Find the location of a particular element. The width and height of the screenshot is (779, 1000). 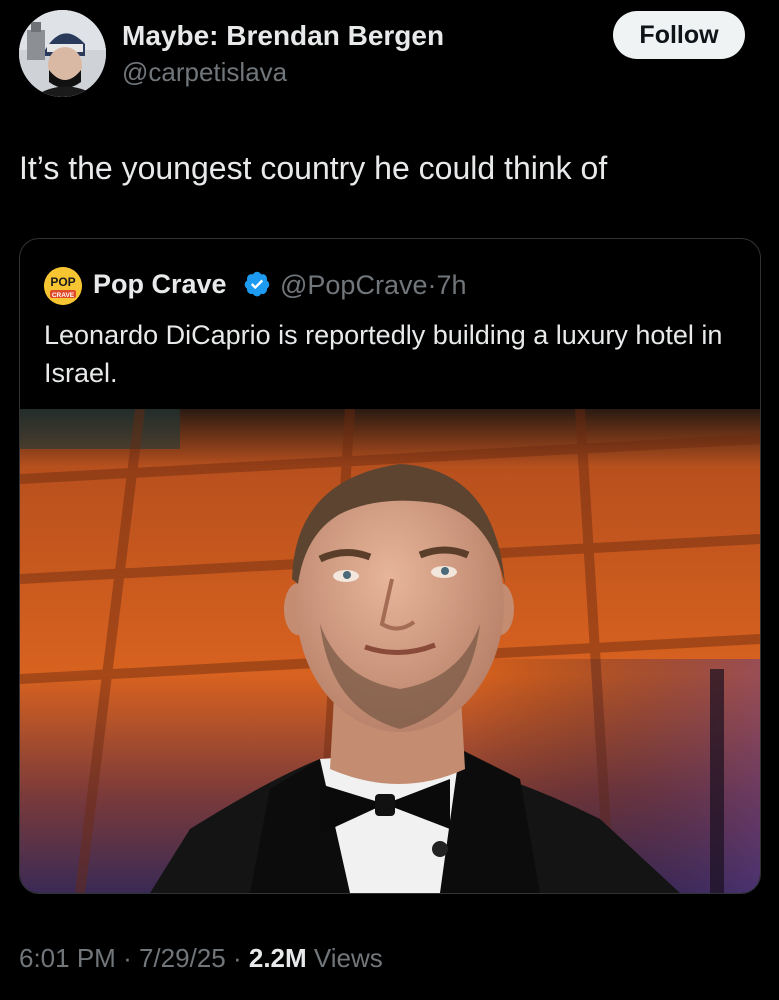

verified-badge-icon is located at coordinates (257, 284).